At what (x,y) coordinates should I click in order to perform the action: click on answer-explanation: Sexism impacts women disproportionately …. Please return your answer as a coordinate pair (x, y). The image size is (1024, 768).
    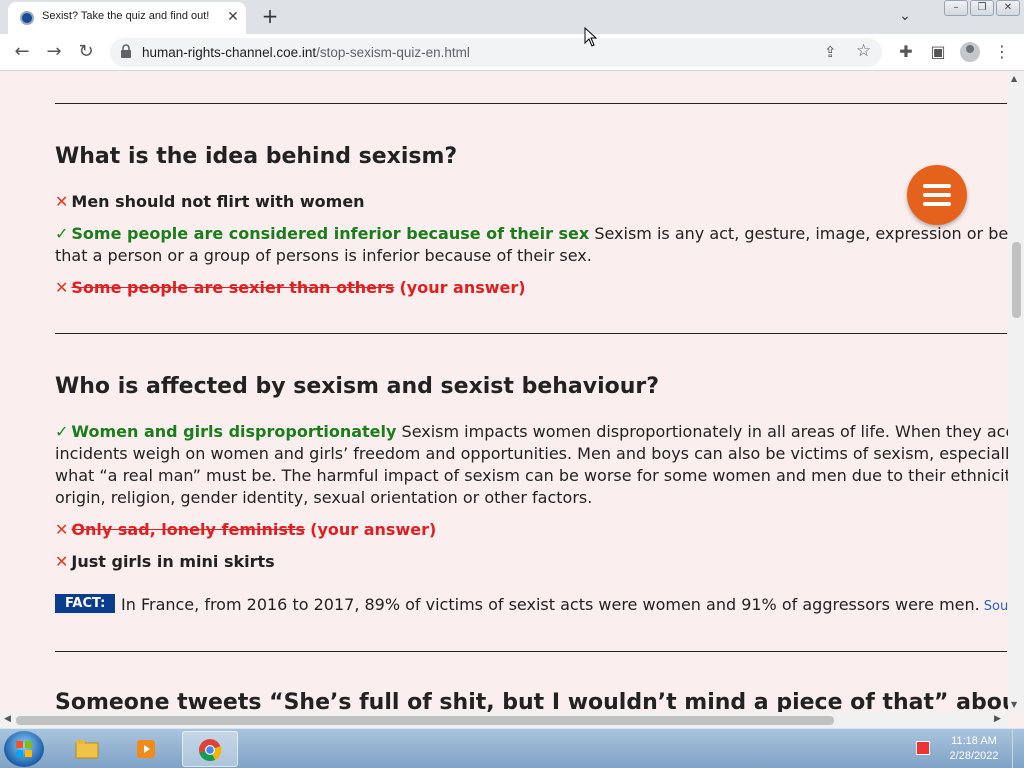
    Looking at the image, I should click on (704, 431).